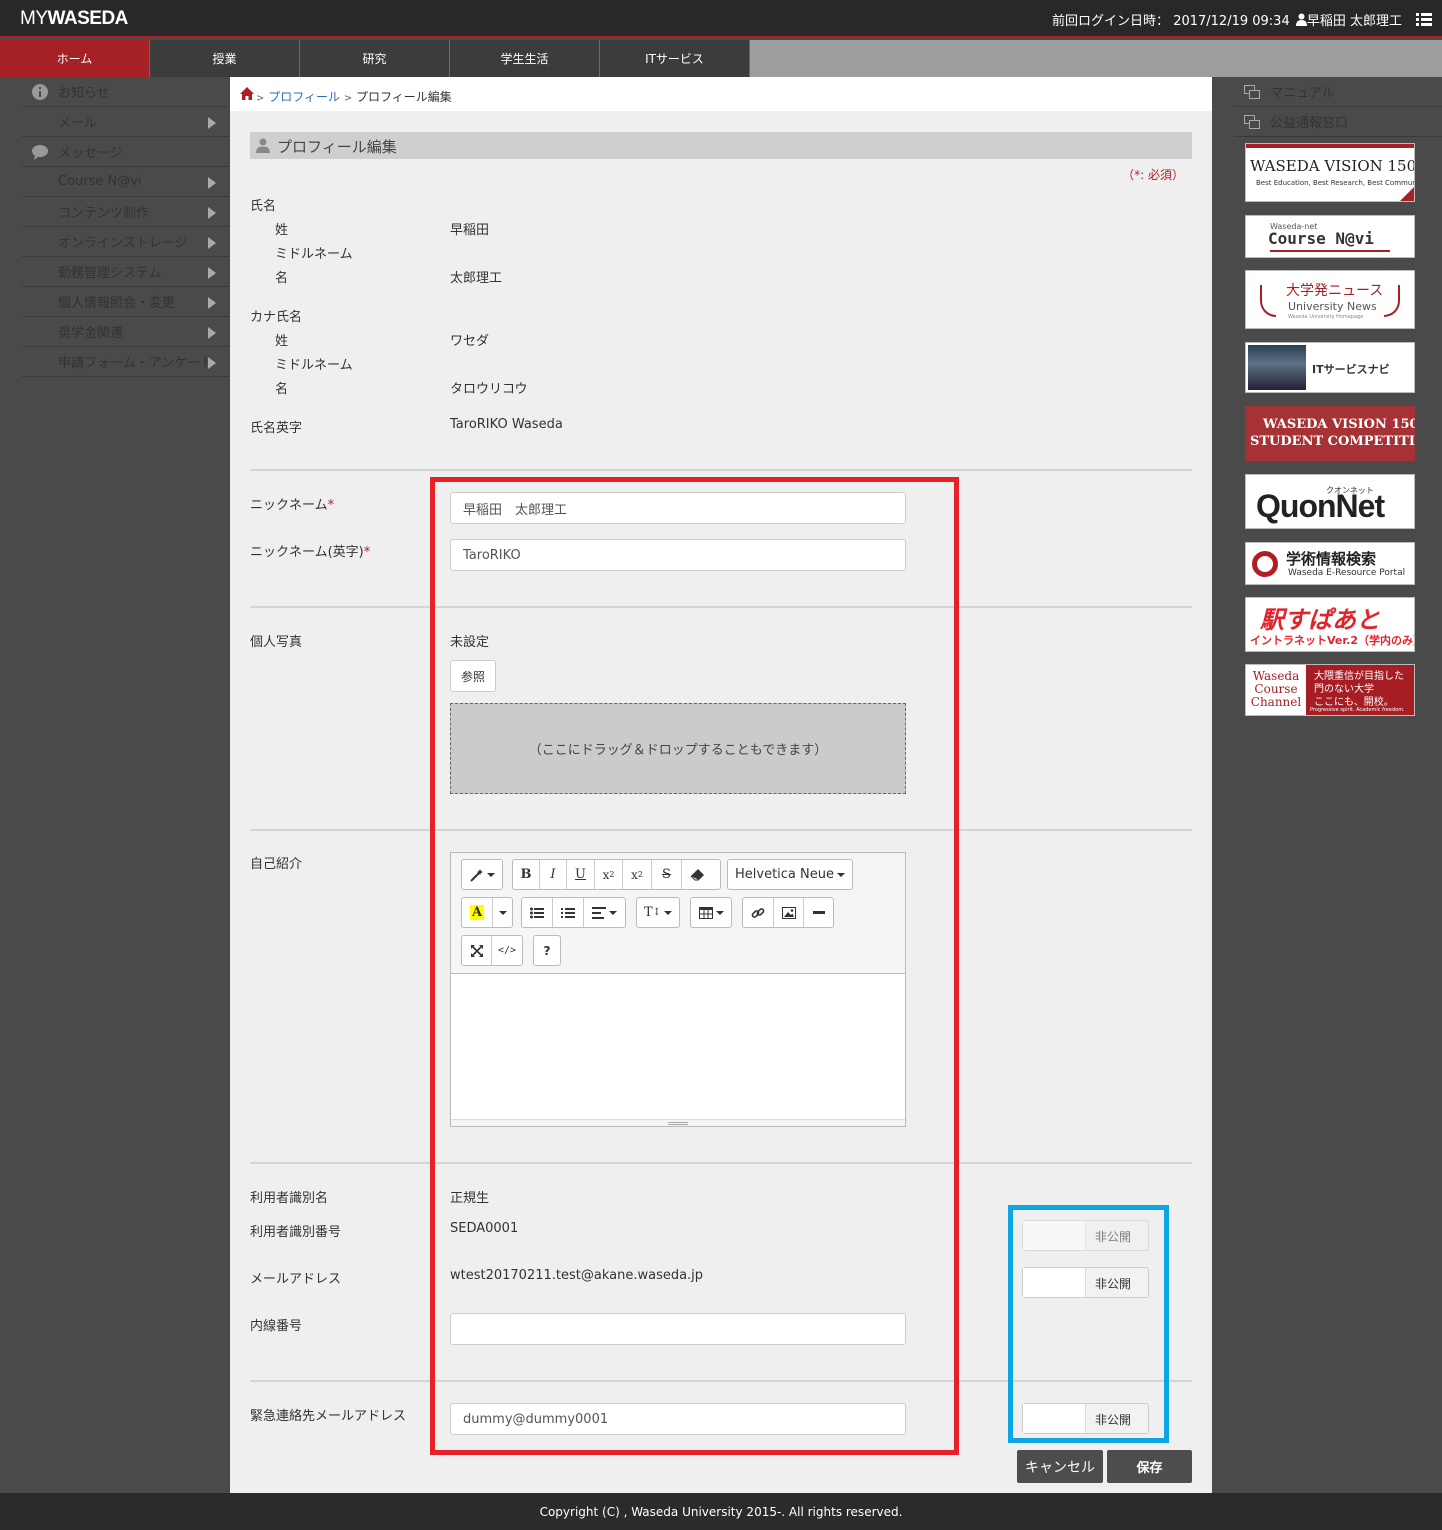  Describe the element at coordinates (470, 642) in the screenshot. I see `photo-status: 未設定` at that location.